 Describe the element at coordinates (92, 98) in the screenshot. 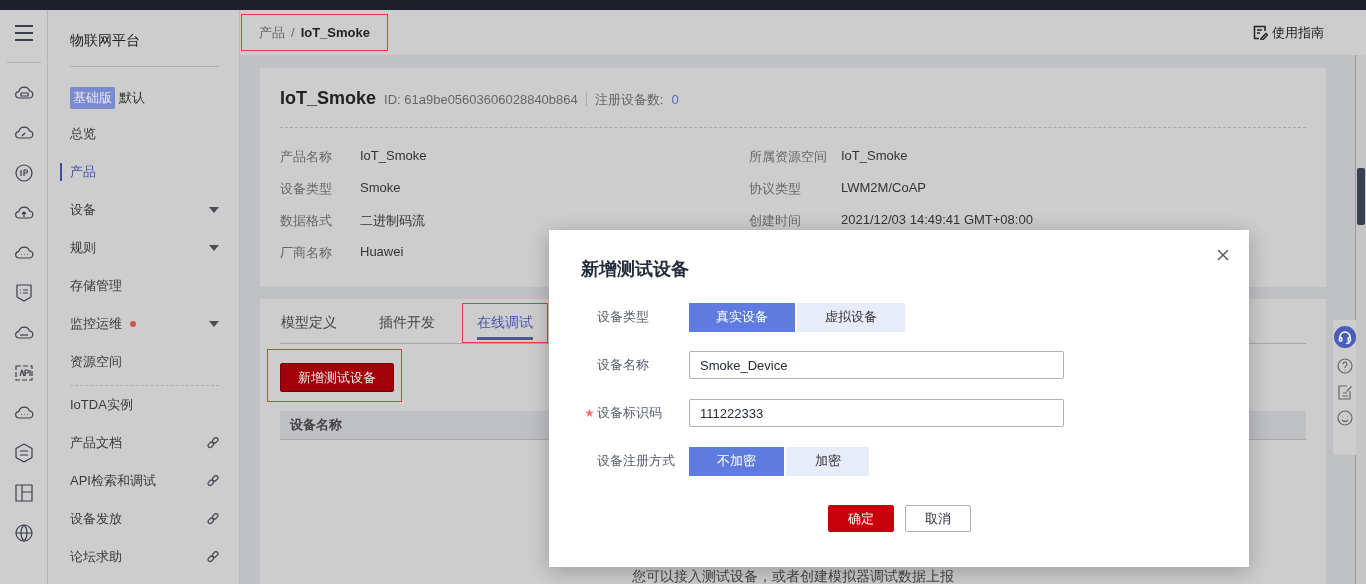

I see `edition-badge: 基础版` at that location.